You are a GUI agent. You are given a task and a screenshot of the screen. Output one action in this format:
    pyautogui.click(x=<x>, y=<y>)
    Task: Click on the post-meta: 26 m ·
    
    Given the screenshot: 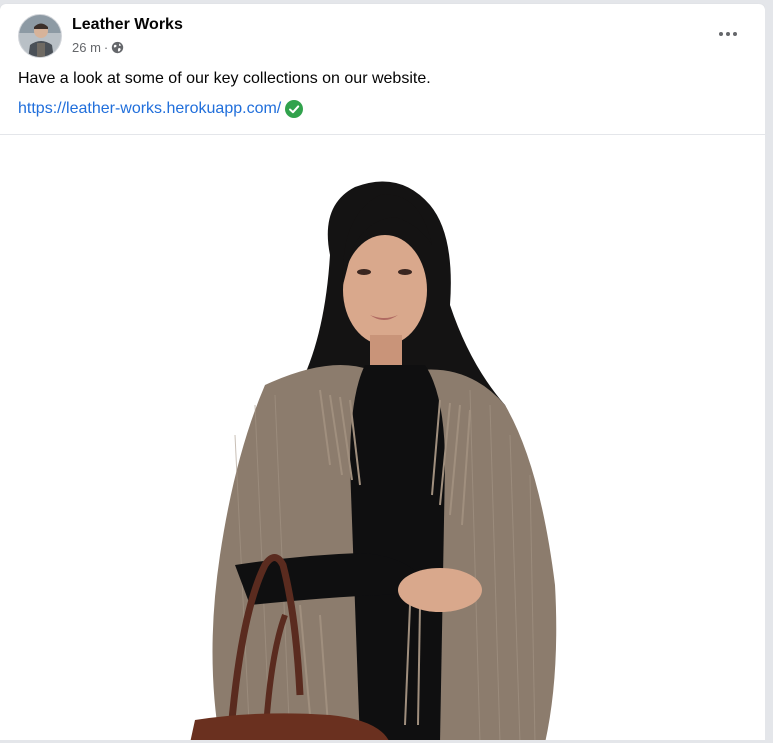 What is the action you would take?
    pyautogui.click(x=98, y=47)
    